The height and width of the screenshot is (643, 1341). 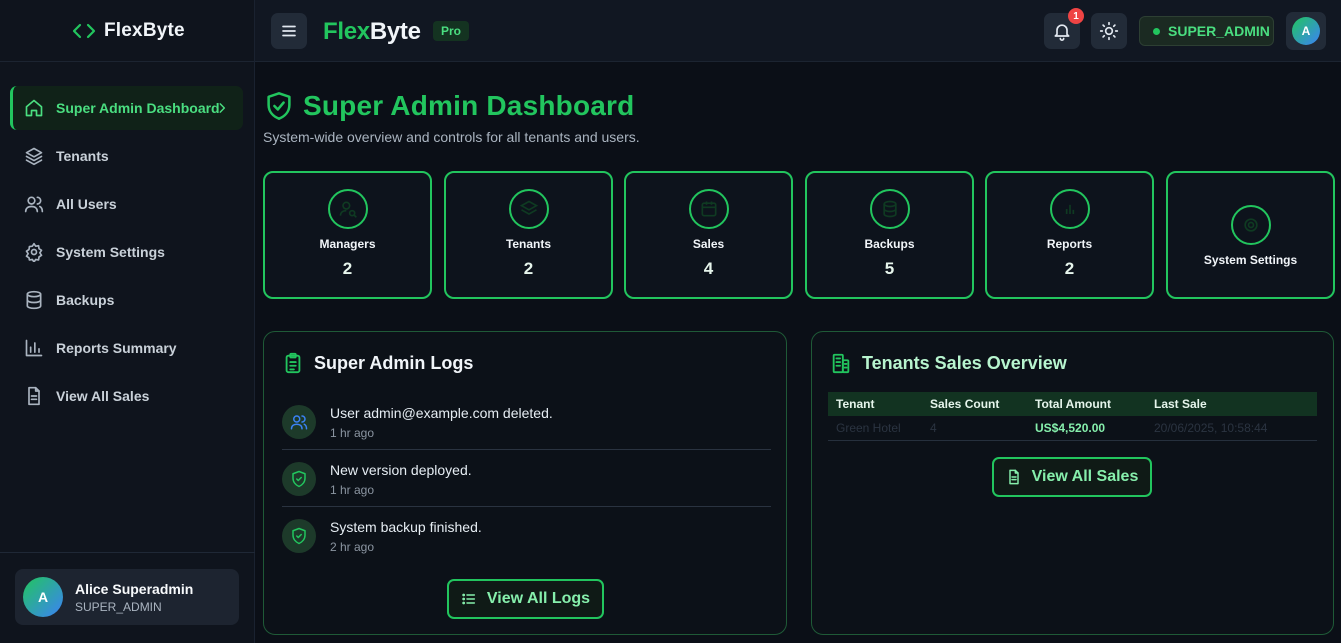 I want to click on sidebar-item-label: Reports Summary, so click(x=116, y=348).